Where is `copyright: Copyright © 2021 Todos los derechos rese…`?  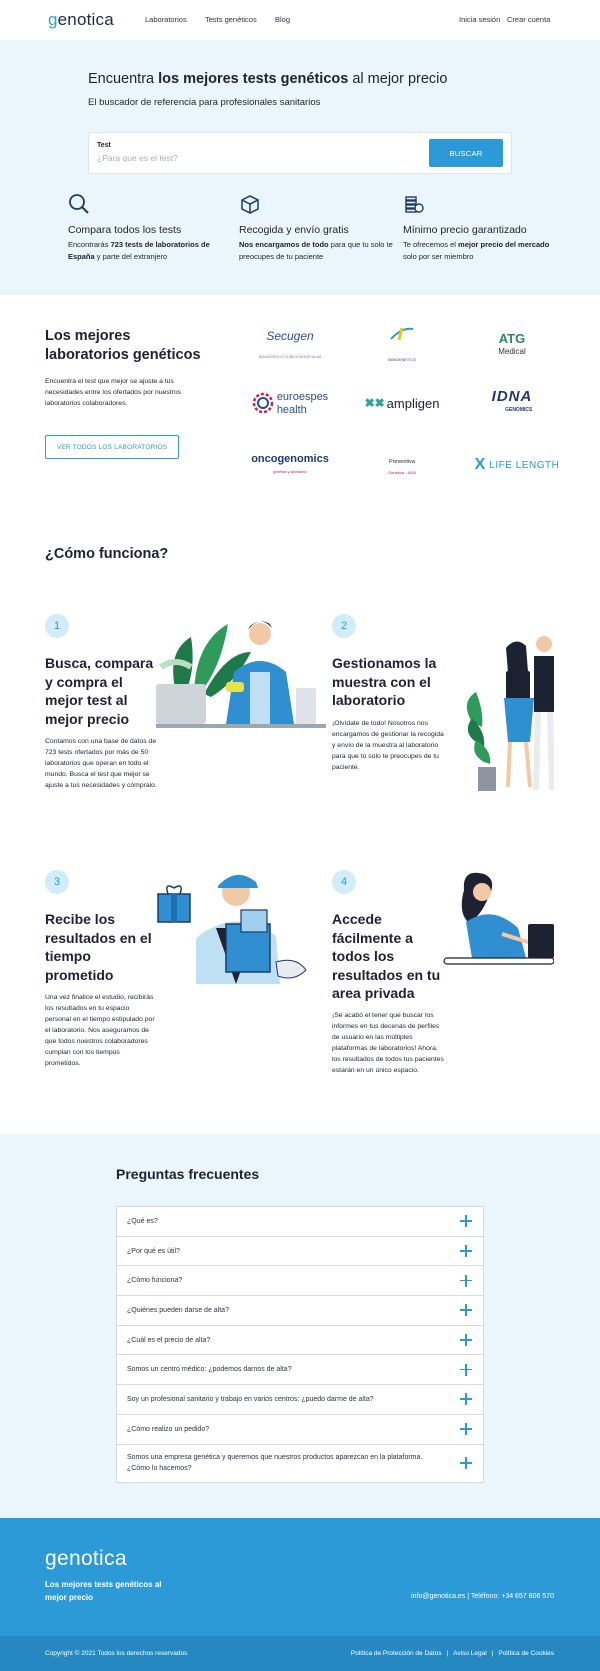 copyright: Copyright © 2021 Todos los derechos rese… is located at coordinates (116, 1653).